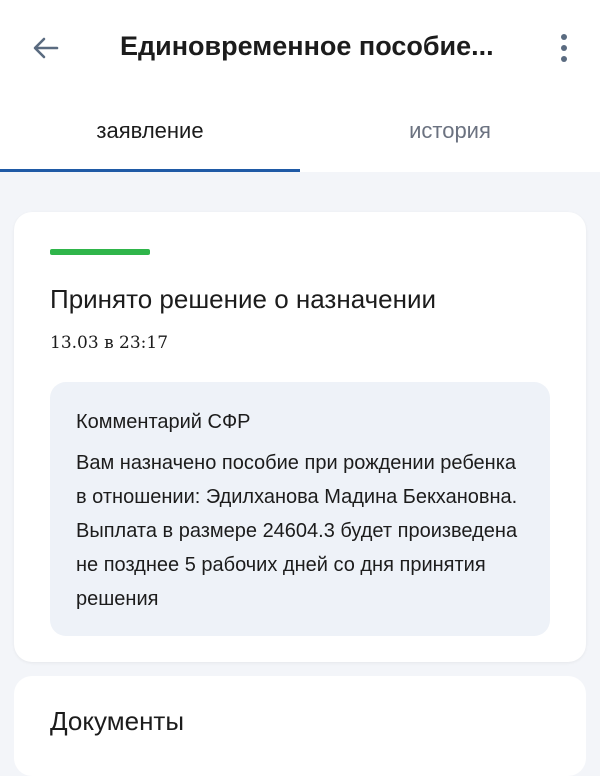 The width and height of the screenshot is (600, 776). I want to click on documents-title: Документы, so click(117, 721).